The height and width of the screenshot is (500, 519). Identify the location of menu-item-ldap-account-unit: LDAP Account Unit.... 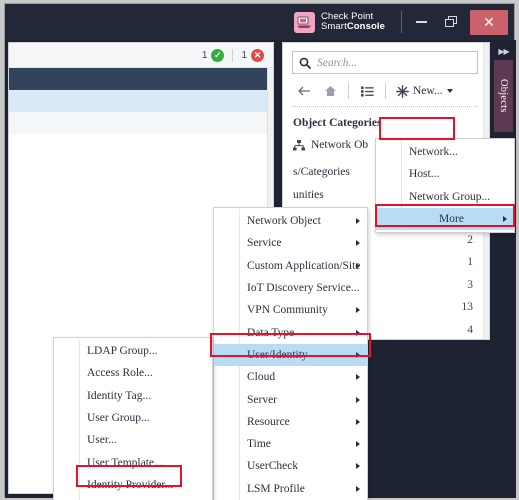
(133, 498).